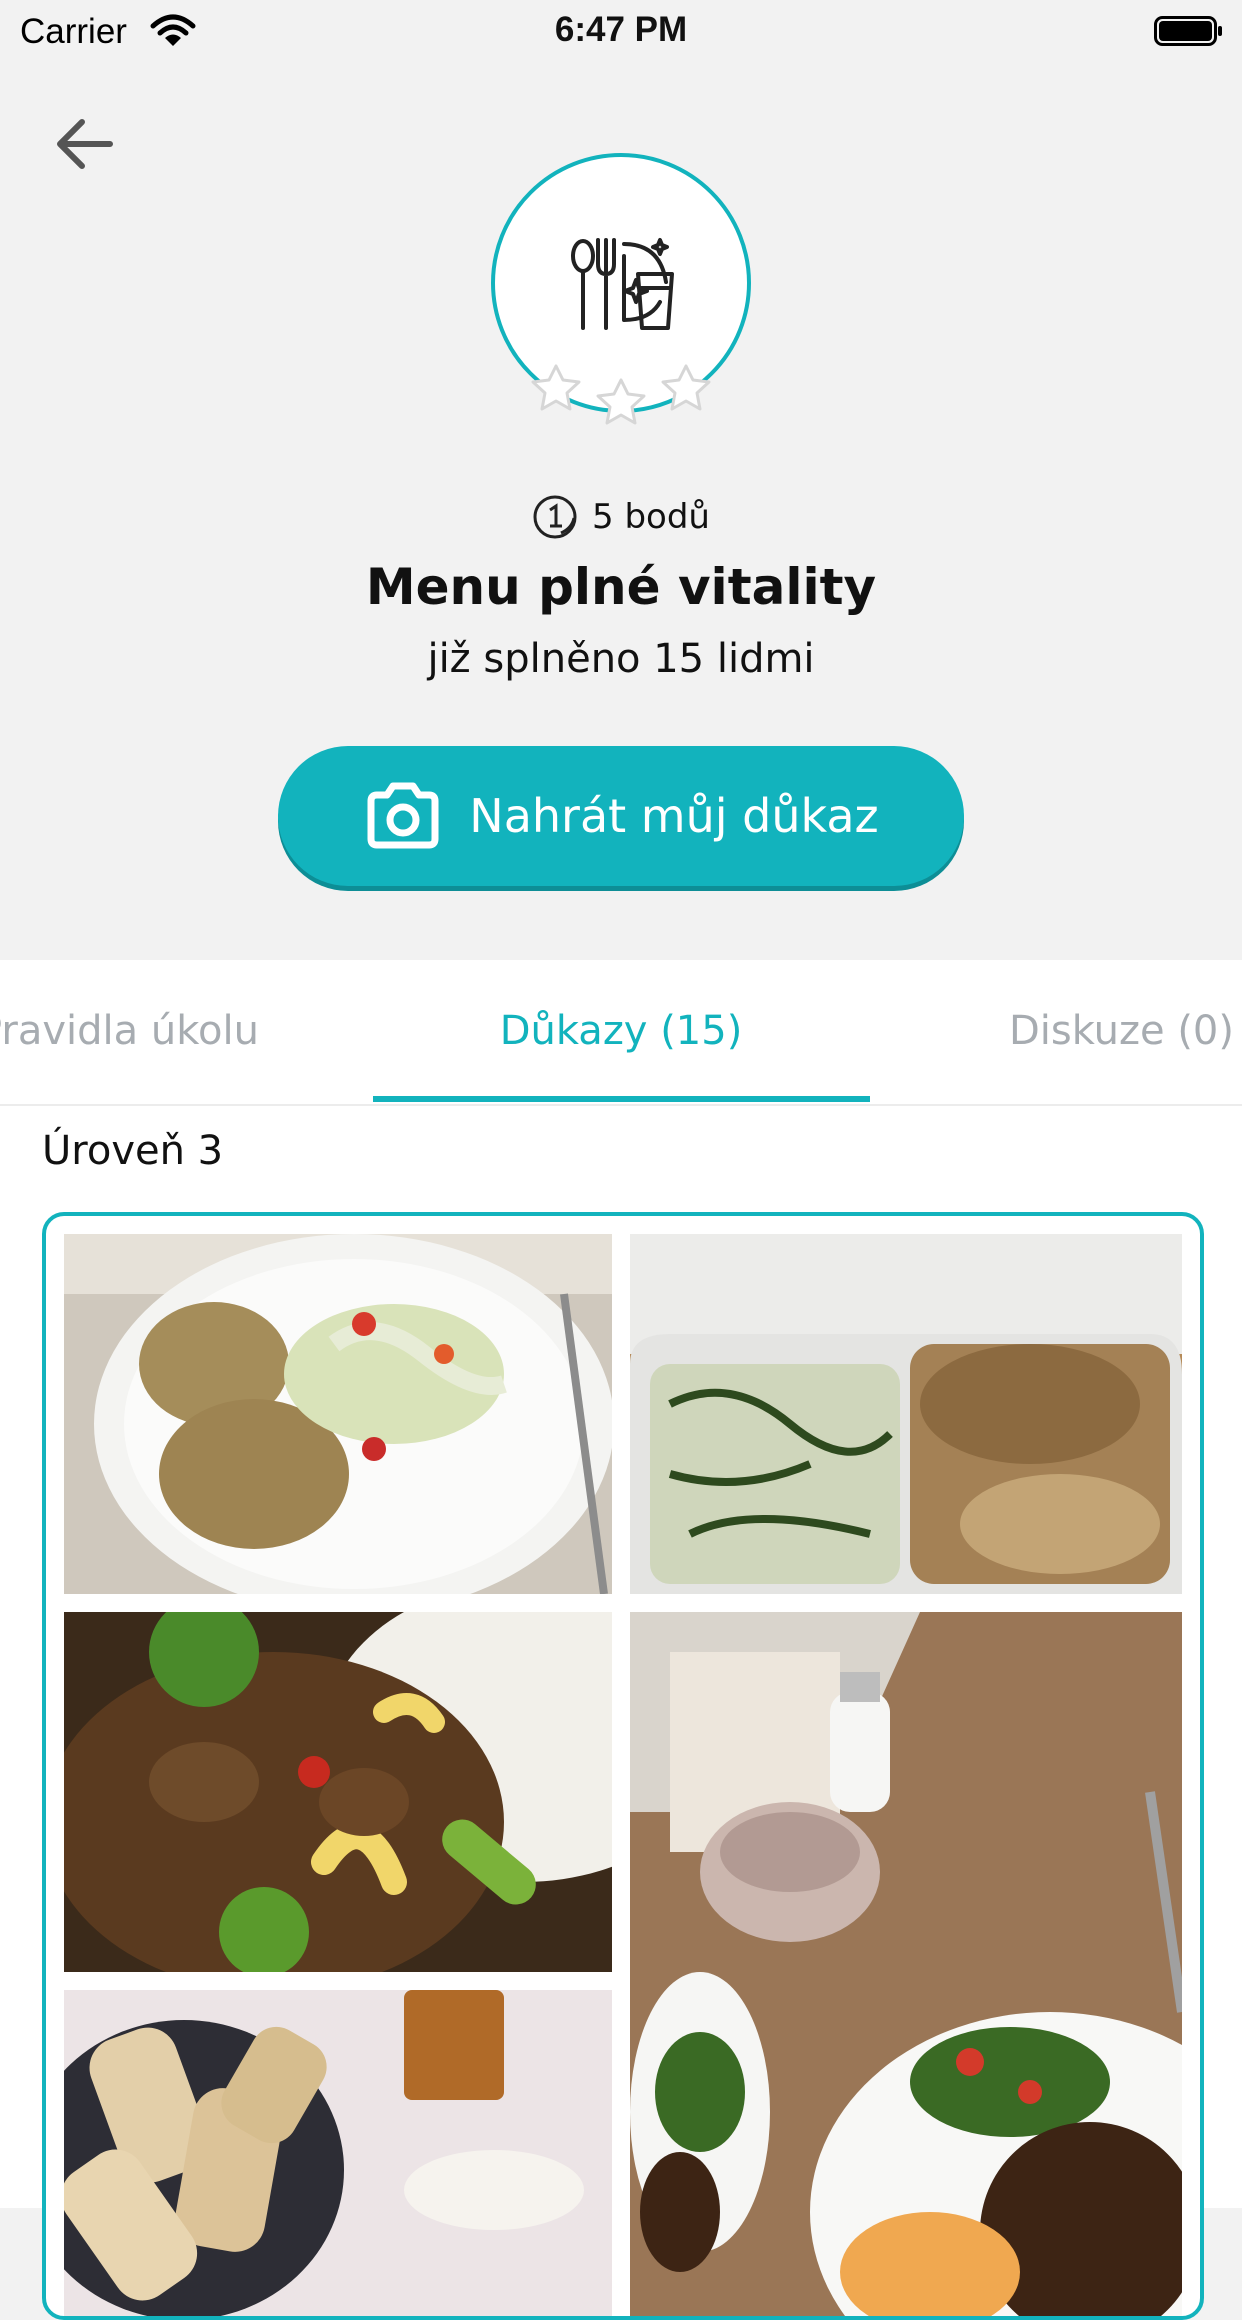  What do you see at coordinates (621, 1033) in the screenshot?
I see `tab-bar: Pravidla úkolu Důkazy (15) Diskuze (0)` at bounding box center [621, 1033].